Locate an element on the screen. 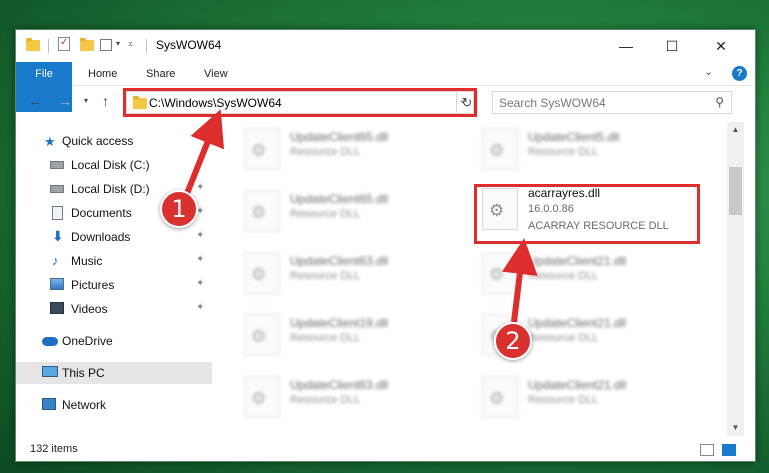 The width and height of the screenshot is (769, 473). arrow-to-file is located at coordinates (519, 280).